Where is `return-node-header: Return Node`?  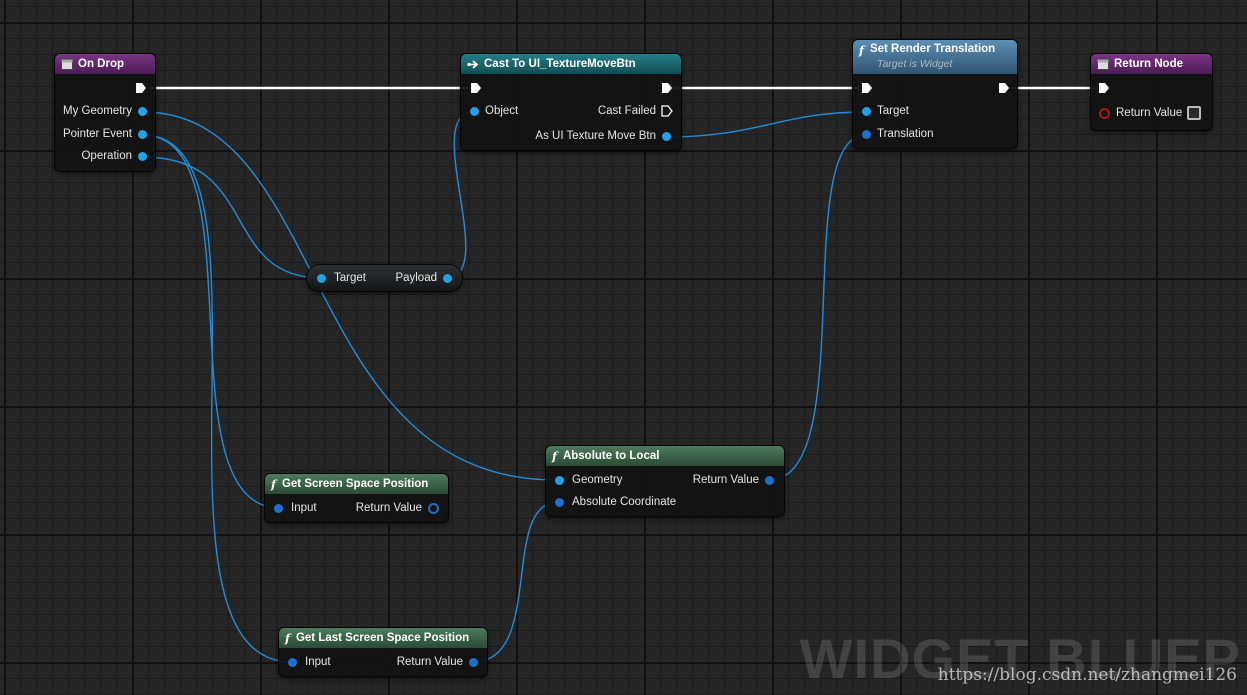 return-node-header: Return Node is located at coordinates (1151, 64).